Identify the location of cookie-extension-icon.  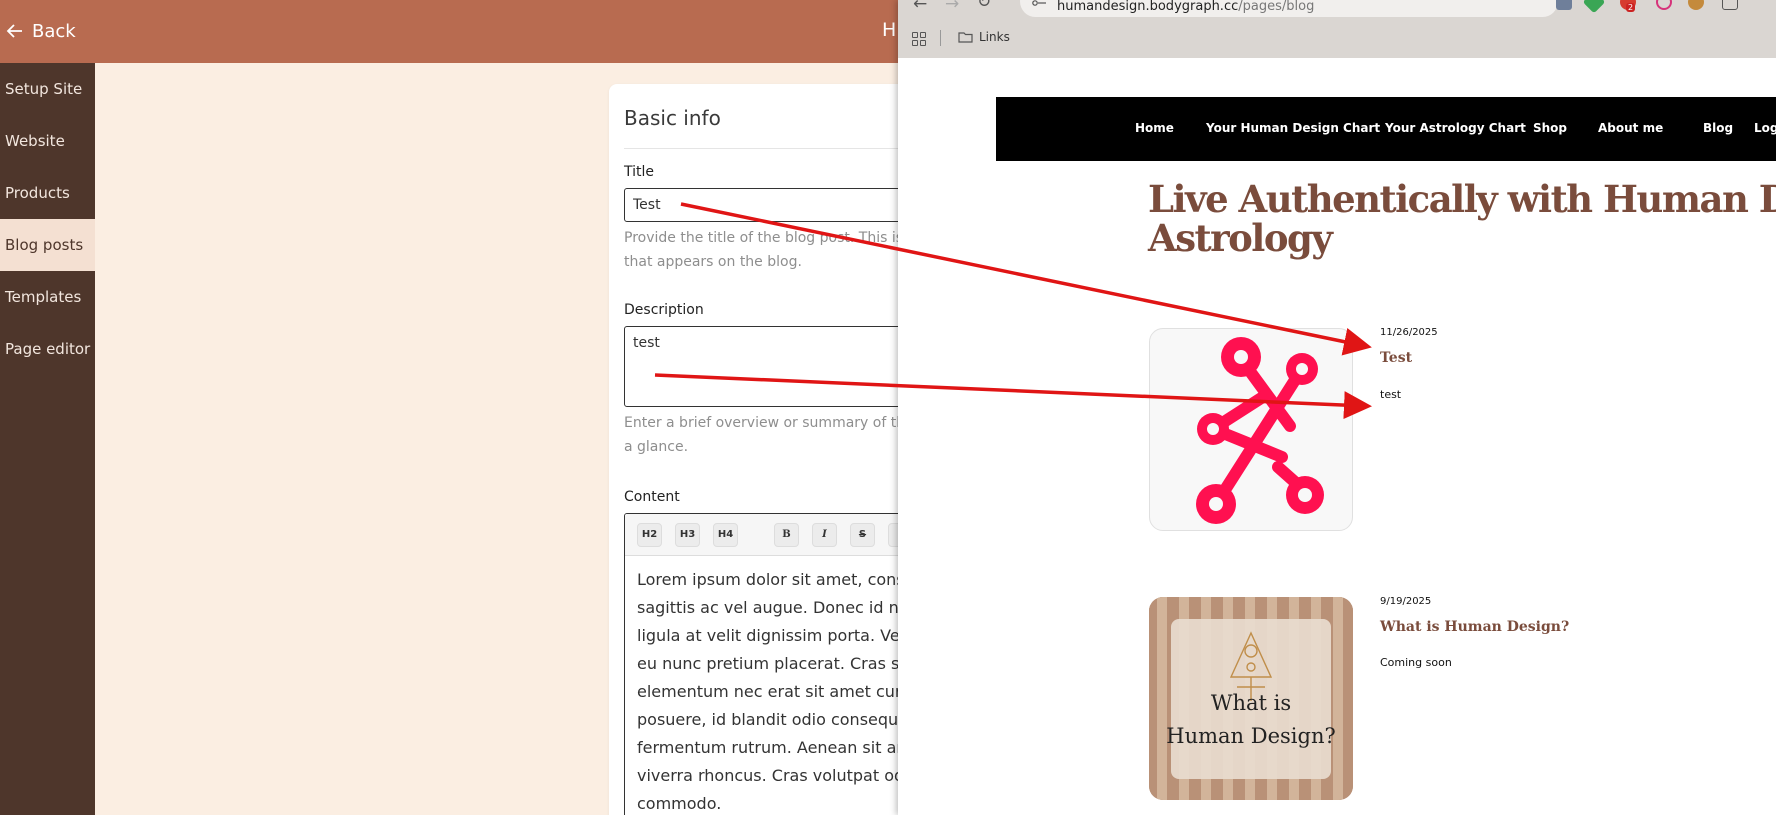
(1696, 5).